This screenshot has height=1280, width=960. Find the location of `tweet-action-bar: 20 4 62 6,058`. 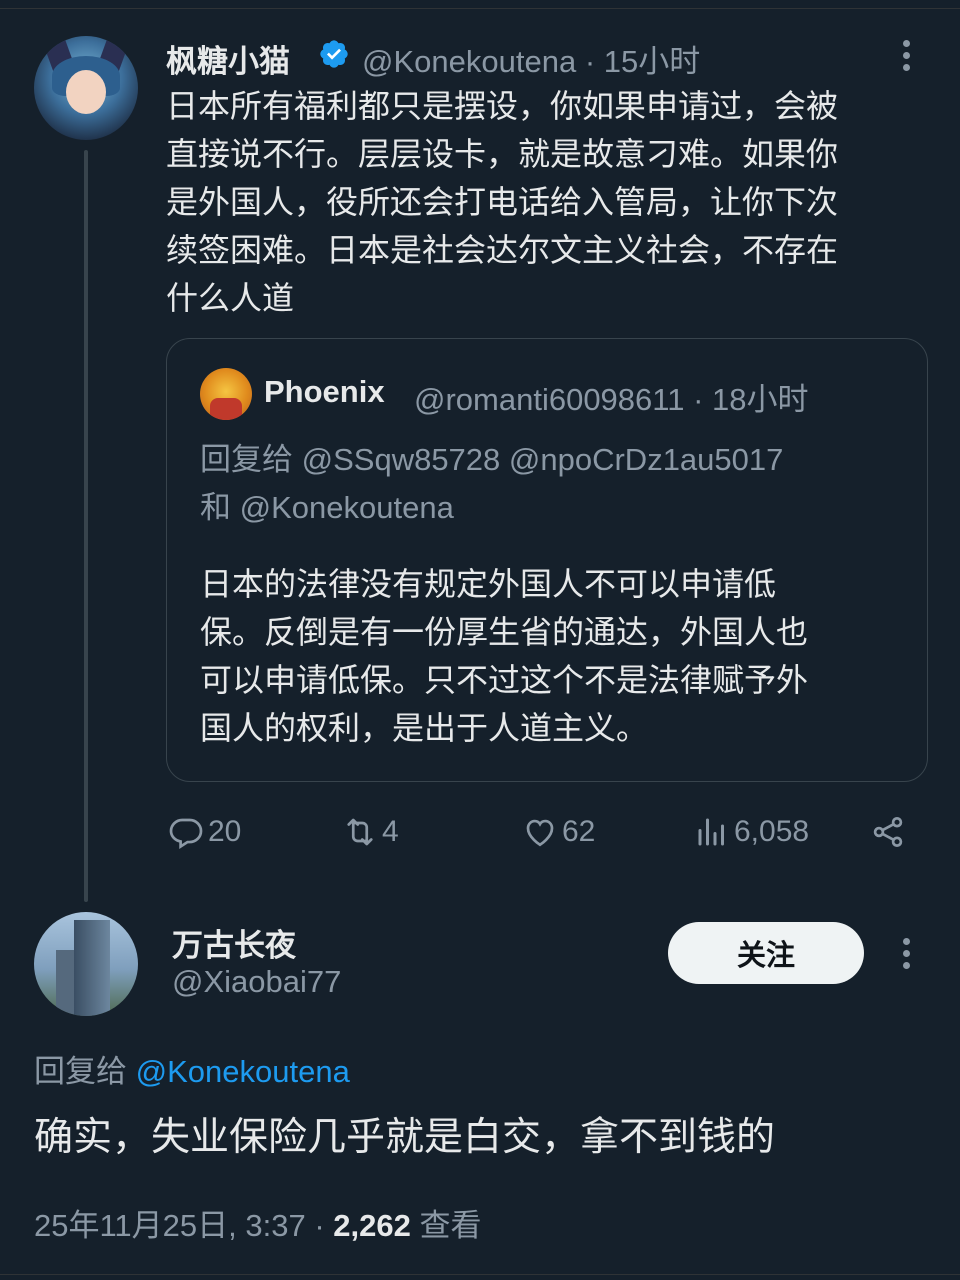

tweet-action-bar: 20 4 62 6,058 is located at coordinates (480, 832).